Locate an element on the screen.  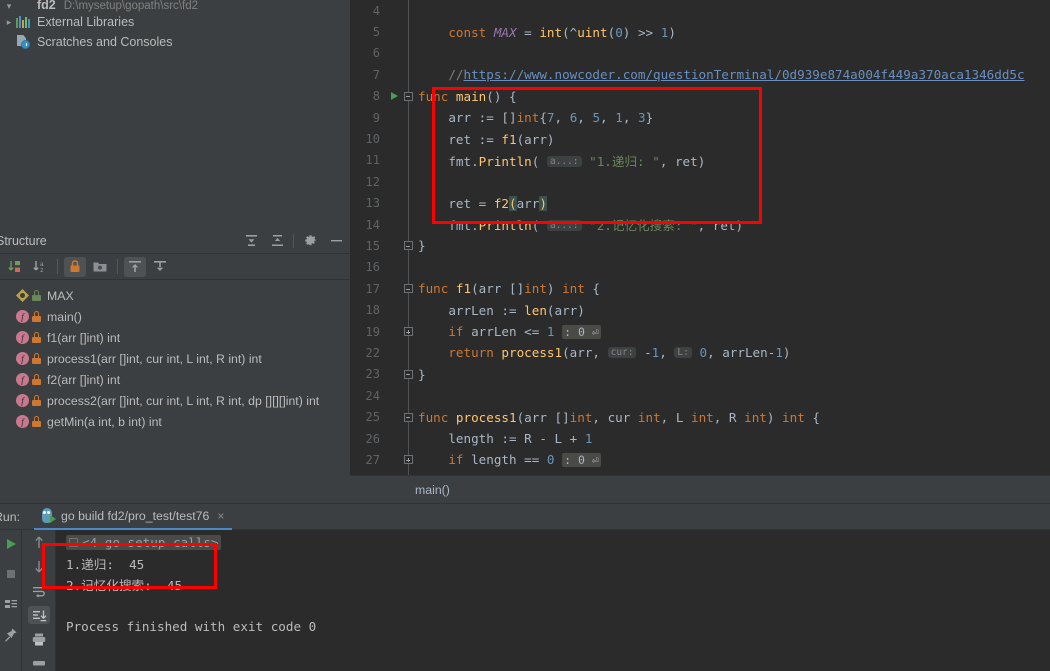
code-line: 11 fmt.Println( a...: "1.递归: ", ret) is located at coordinates (700, 160).